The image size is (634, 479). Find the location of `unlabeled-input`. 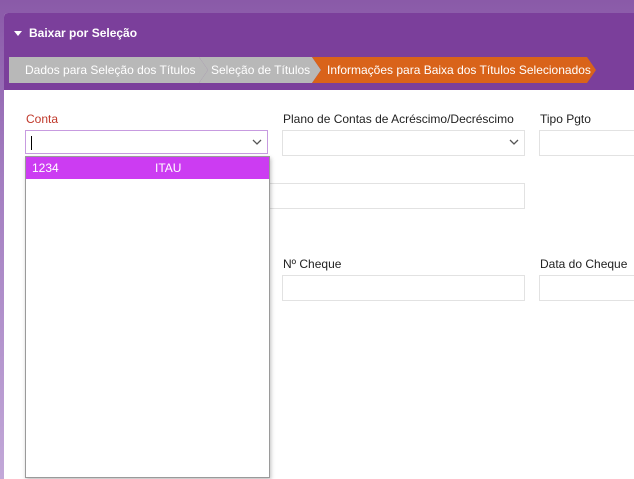

unlabeled-input is located at coordinates (396, 196).